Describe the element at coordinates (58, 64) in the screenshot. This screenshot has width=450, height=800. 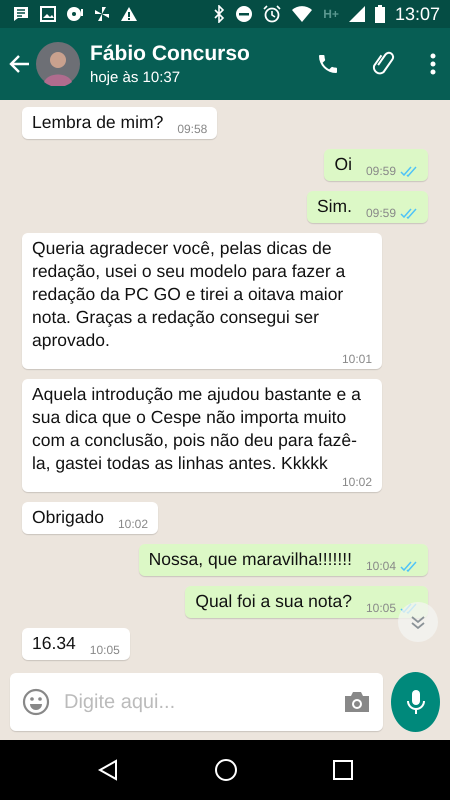
I see `avatar` at that location.